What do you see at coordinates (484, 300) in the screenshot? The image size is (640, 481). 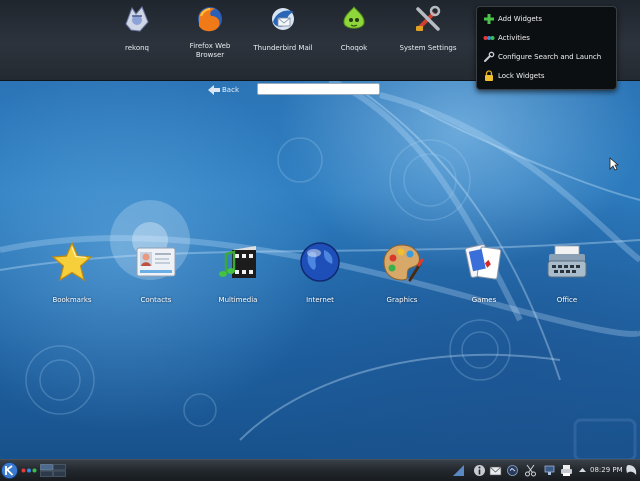 I see `category-label: Games` at bounding box center [484, 300].